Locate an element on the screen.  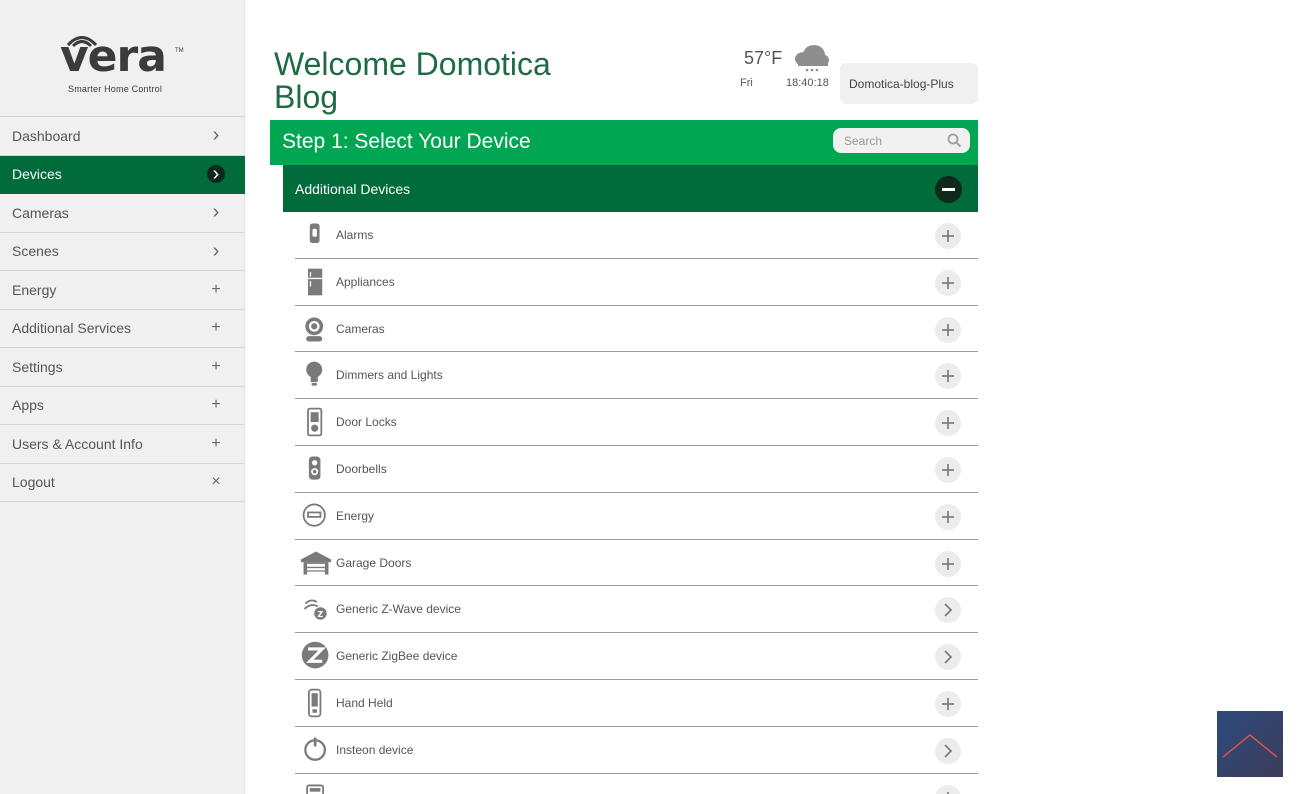
insteon-icon is located at coordinates (315, 749).